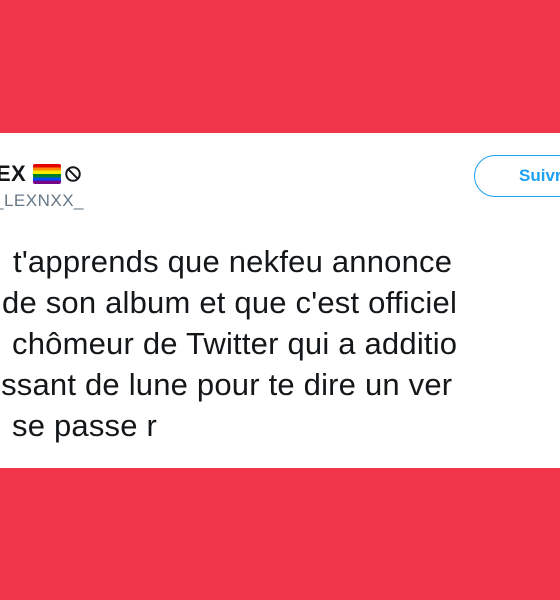 This screenshot has height=600, width=560. What do you see at coordinates (230, 302) in the screenshot?
I see `tweet-text-line: de son album et que c'est officiel` at bounding box center [230, 302].